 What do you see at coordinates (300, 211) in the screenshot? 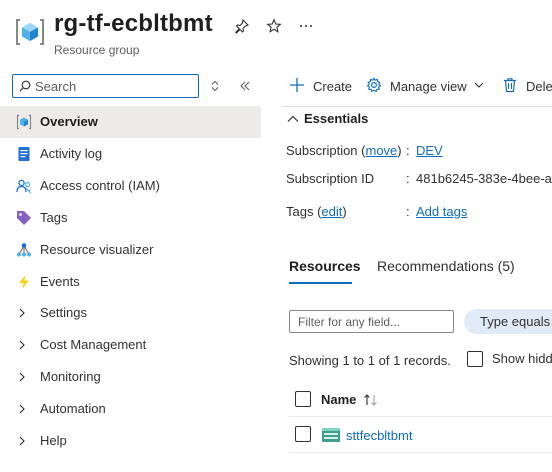
I see `tags-label-text: Tags` at bounding box center [300, 211].